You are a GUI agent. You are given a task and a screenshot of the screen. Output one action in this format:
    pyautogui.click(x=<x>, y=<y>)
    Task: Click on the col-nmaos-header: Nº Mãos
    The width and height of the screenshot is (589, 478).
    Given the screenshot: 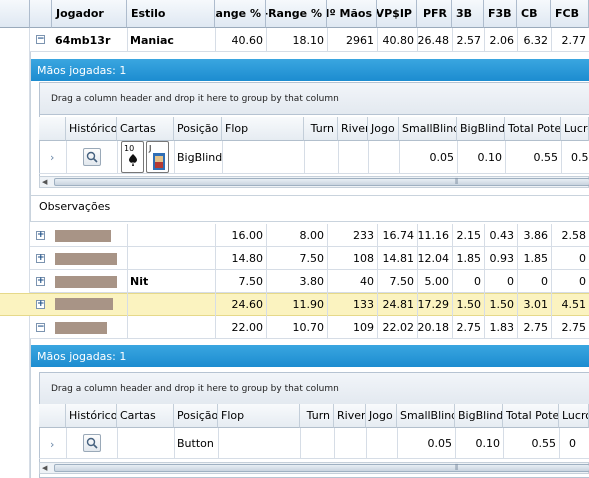 What is the action you would take?
    pyautogui.click(x=352, y=14)
    